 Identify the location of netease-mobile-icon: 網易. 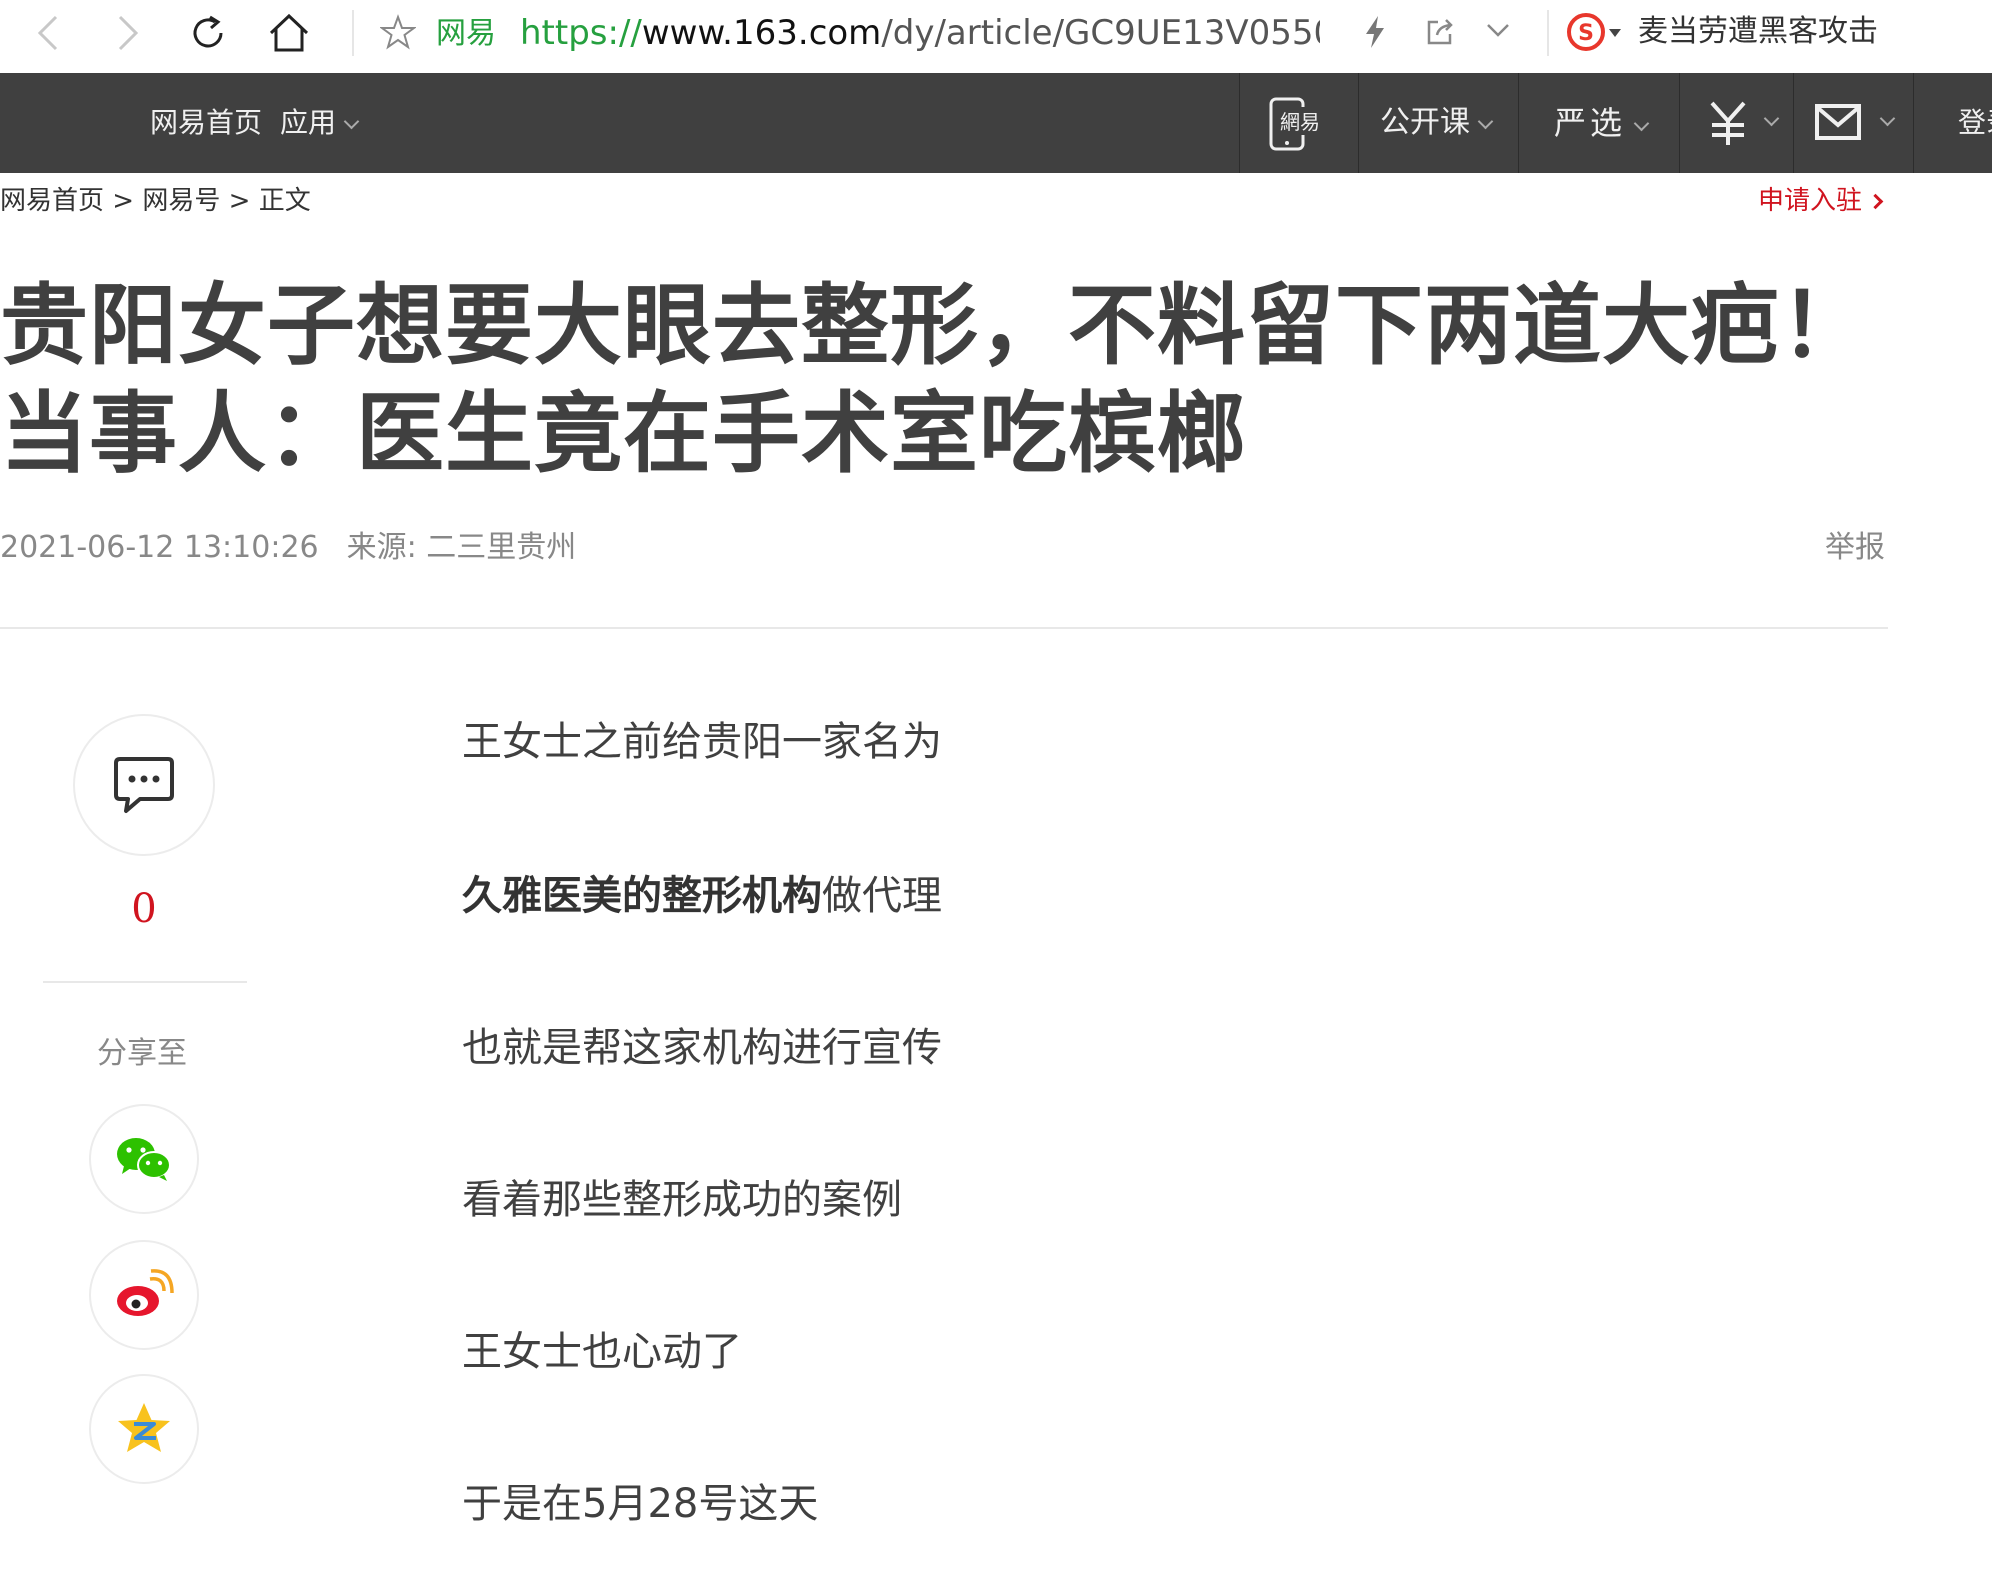
(1298, 124).